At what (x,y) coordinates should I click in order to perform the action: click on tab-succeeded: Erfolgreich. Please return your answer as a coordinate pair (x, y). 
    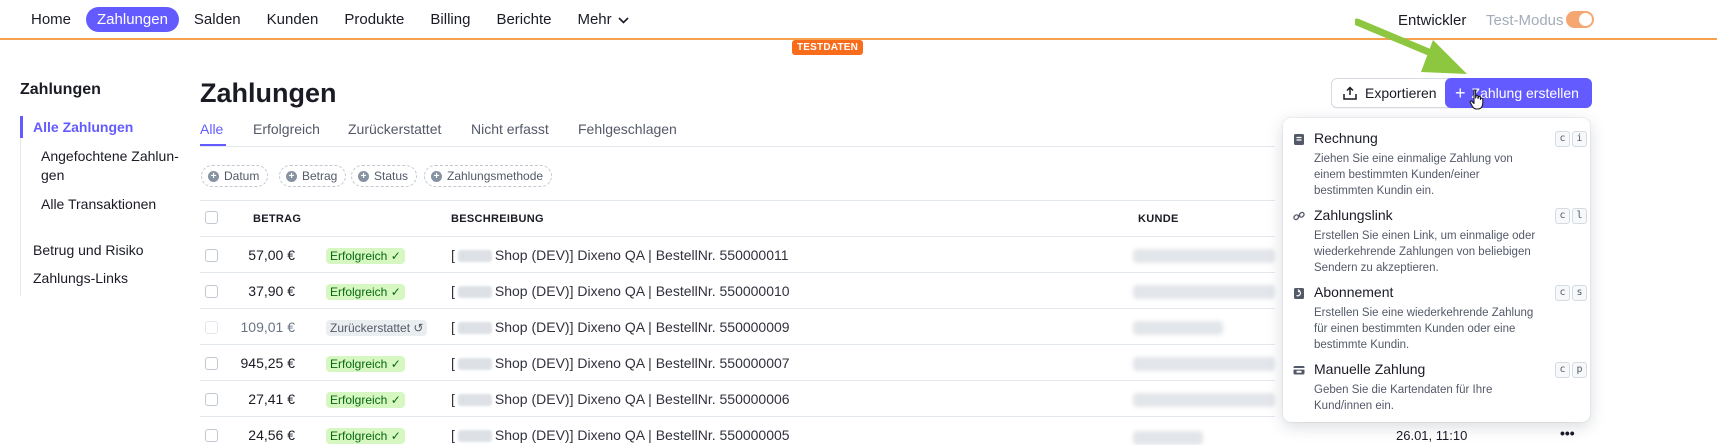
    Looking at the image, I should click on (286, 129).